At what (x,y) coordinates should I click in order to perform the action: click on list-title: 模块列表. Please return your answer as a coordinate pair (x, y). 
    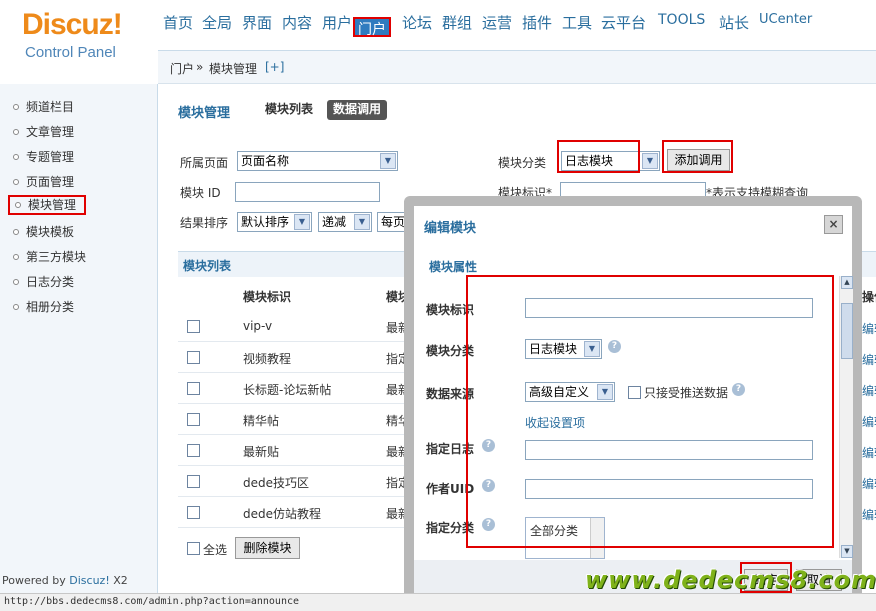
    Looking at the image, I should click on (207, 266).